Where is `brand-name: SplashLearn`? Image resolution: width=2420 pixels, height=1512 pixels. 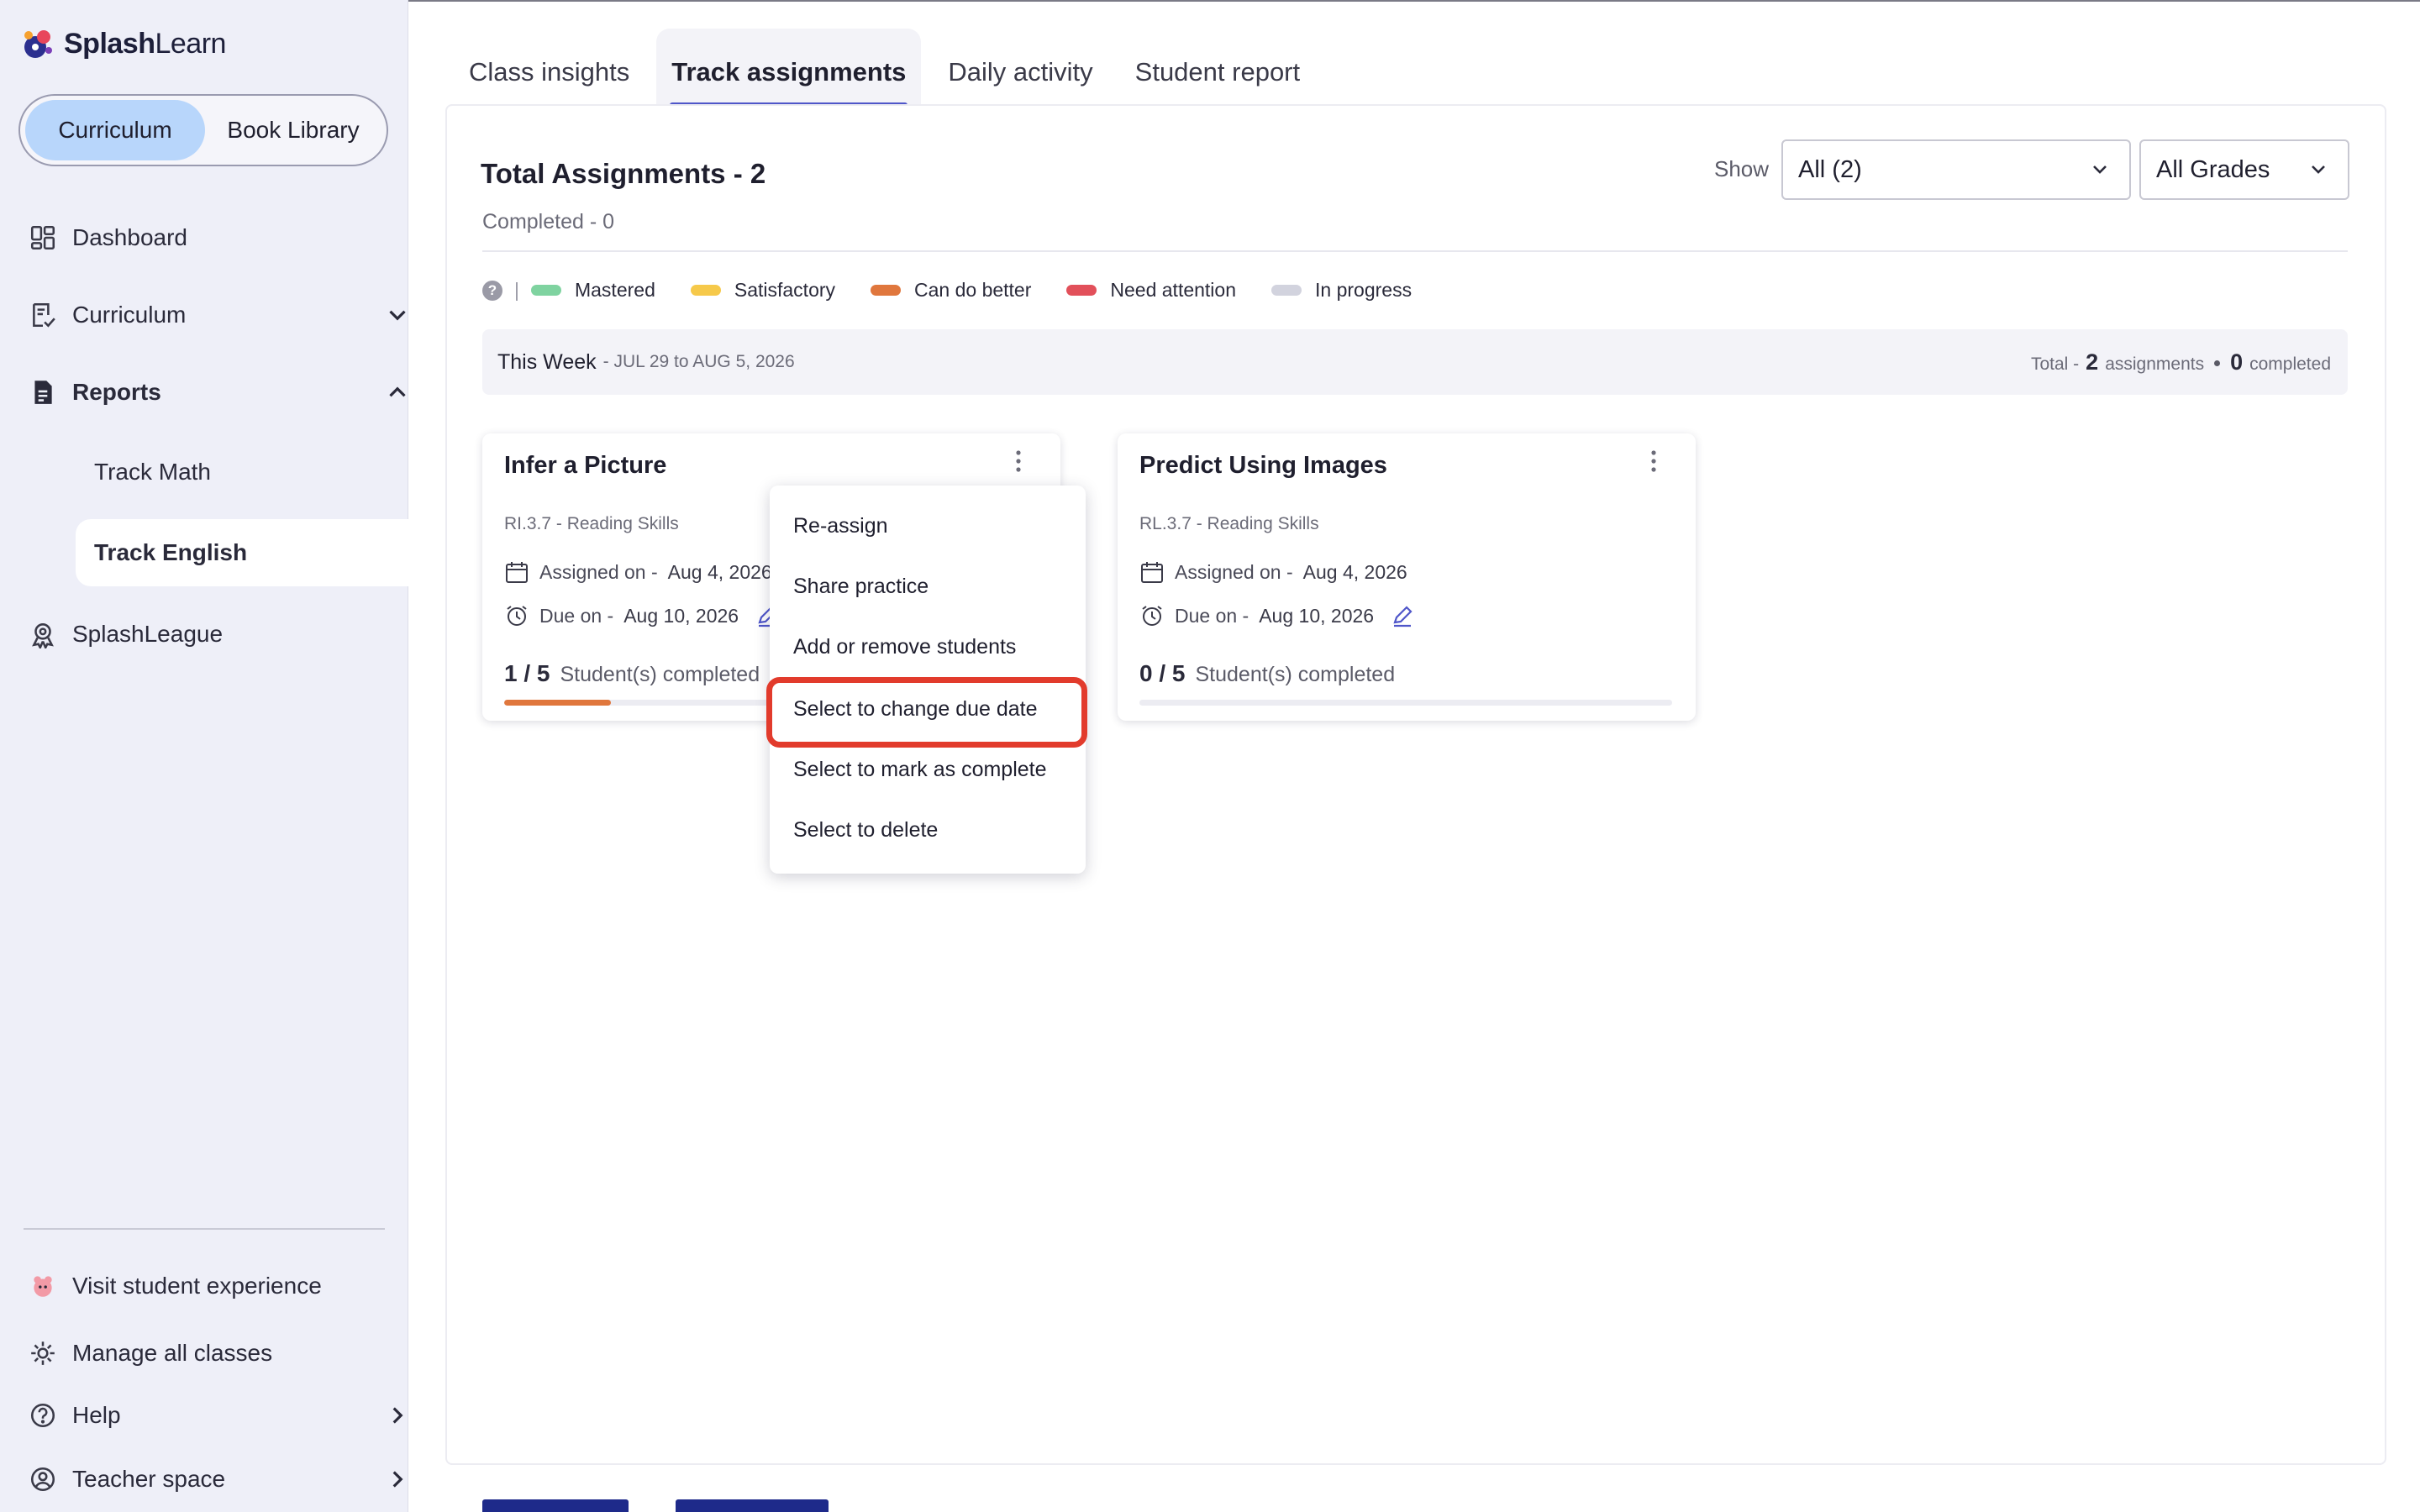
brand-name: SplashLearn is located at coordinates (145, 43).